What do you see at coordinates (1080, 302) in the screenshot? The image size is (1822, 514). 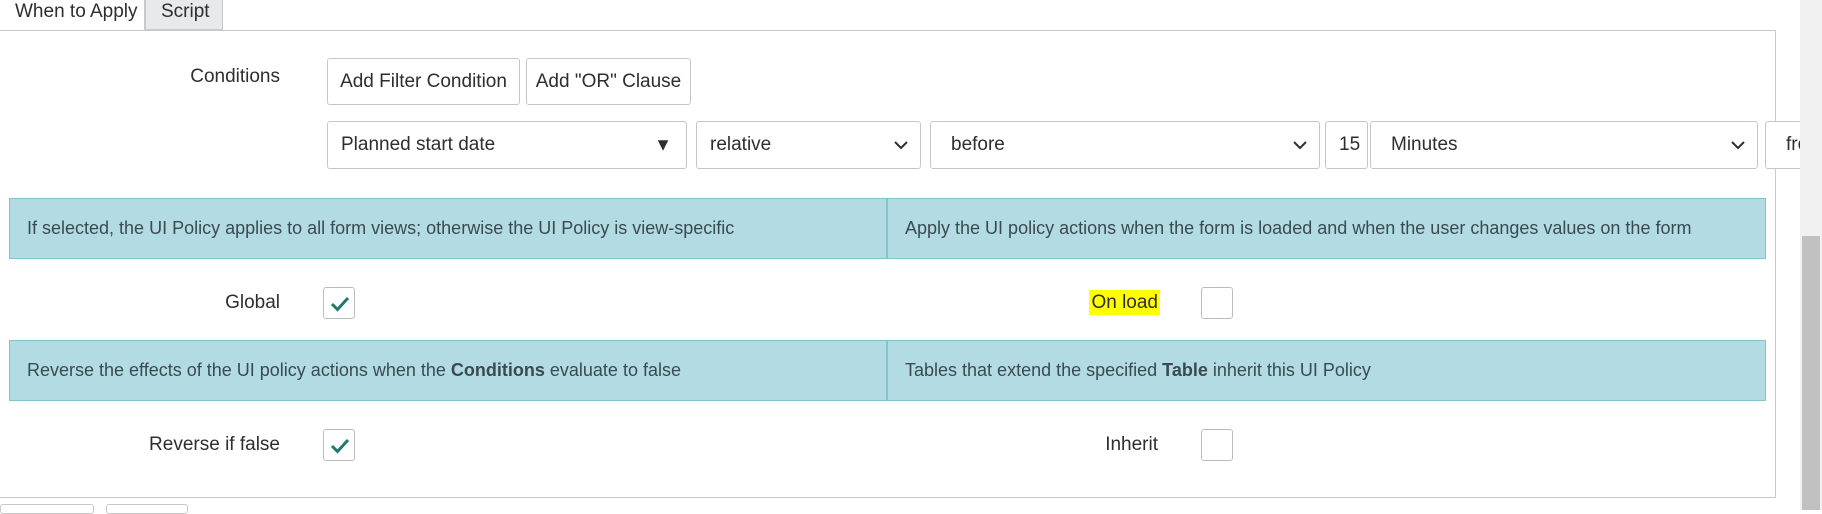 I see `onload-label-wrap: On load` at bounding box center [1080, 302].